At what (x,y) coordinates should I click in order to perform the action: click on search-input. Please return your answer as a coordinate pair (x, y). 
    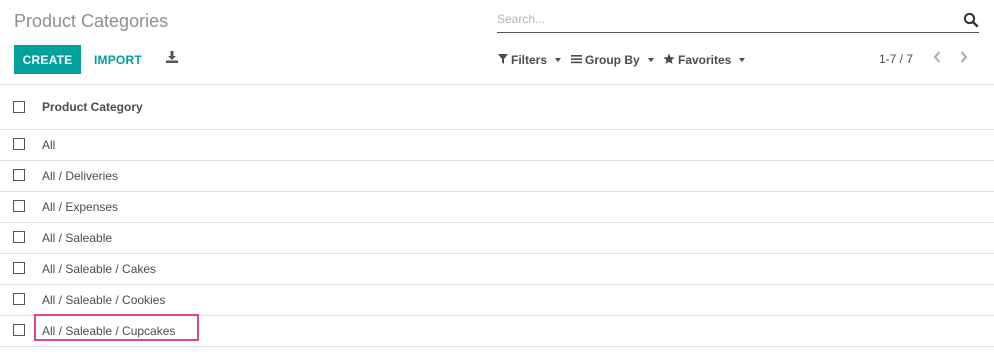
    Looking at the image, I should click on (724, 19).